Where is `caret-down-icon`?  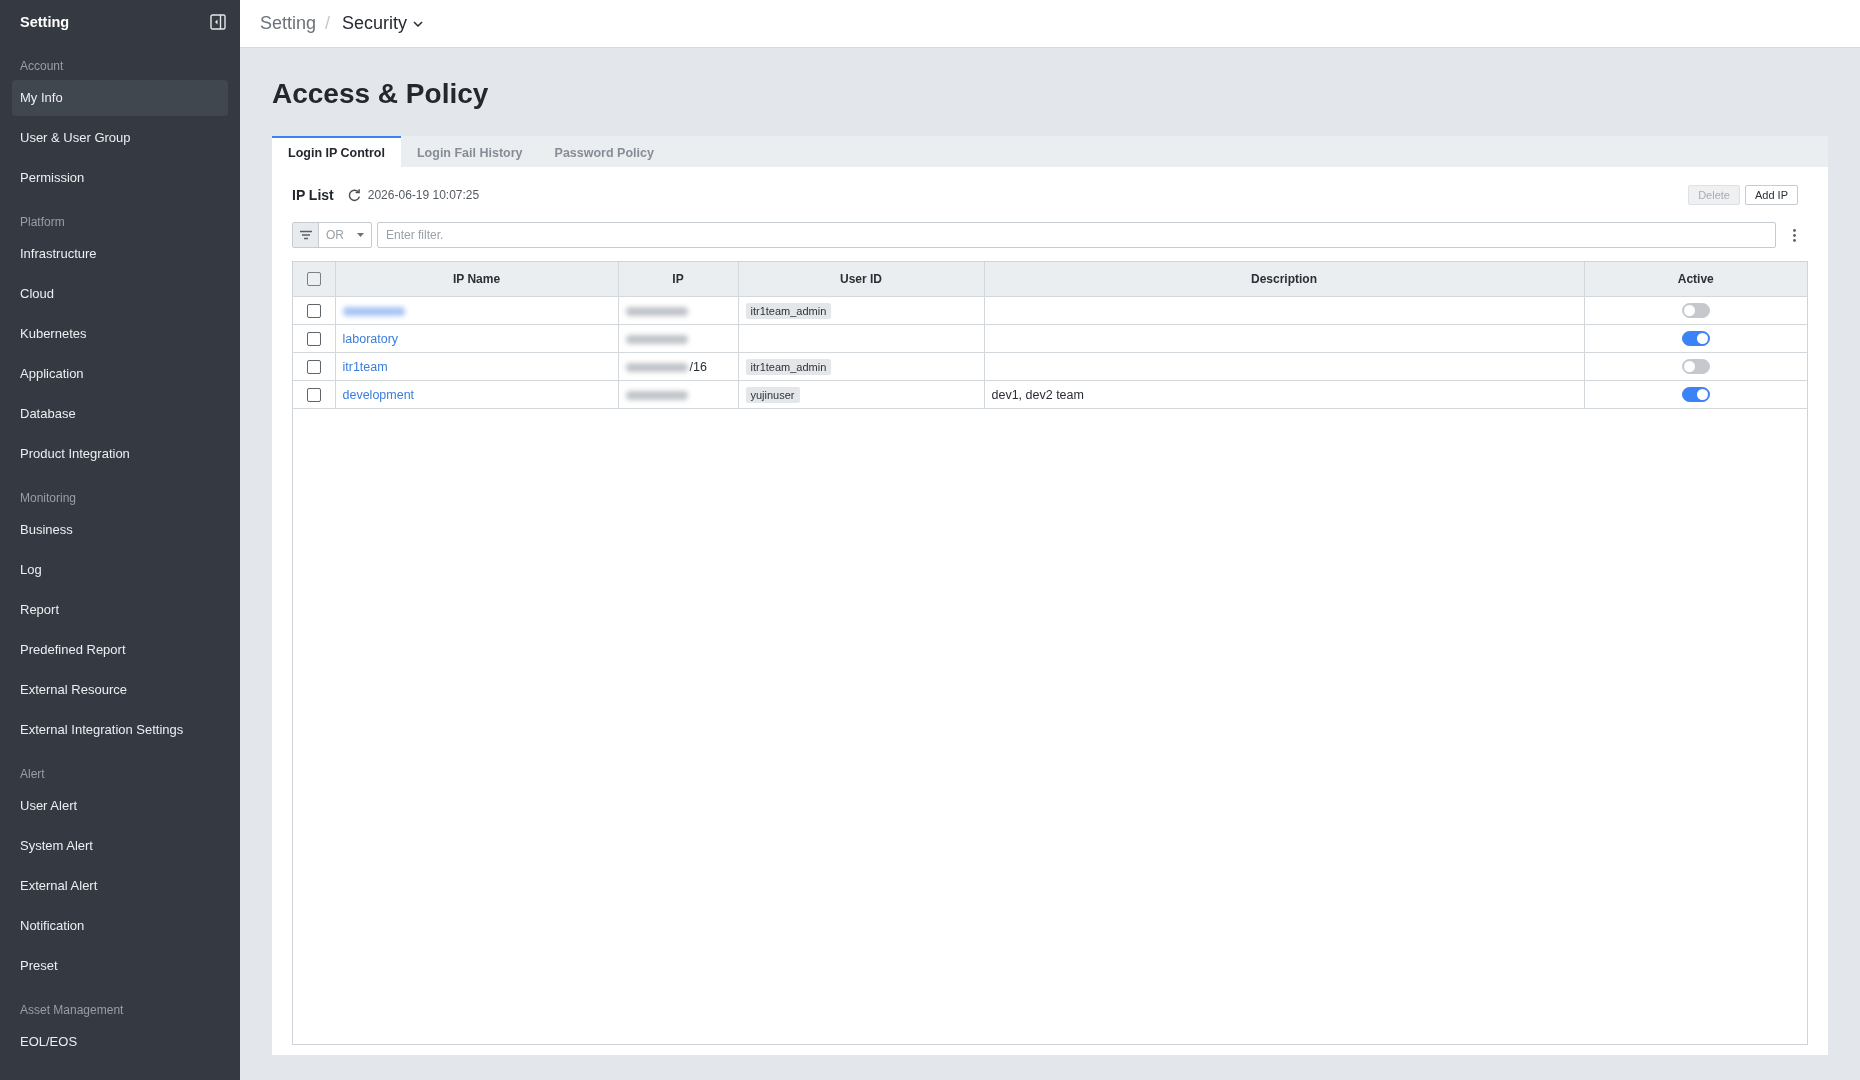
caret-down-icon is located at coordinates (360, 235).